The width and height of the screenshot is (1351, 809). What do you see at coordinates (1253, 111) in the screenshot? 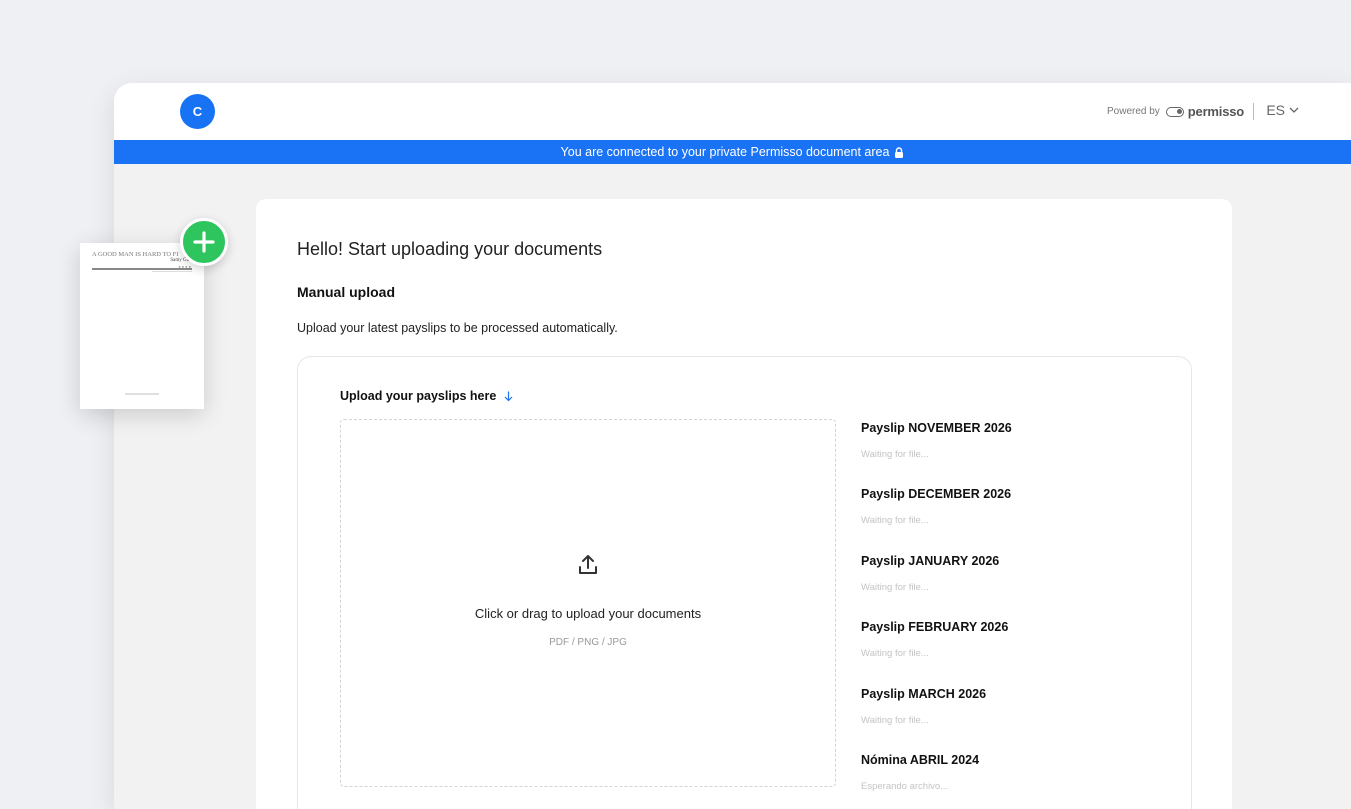
I see `header-divider` at bounding box center [1253, 111].